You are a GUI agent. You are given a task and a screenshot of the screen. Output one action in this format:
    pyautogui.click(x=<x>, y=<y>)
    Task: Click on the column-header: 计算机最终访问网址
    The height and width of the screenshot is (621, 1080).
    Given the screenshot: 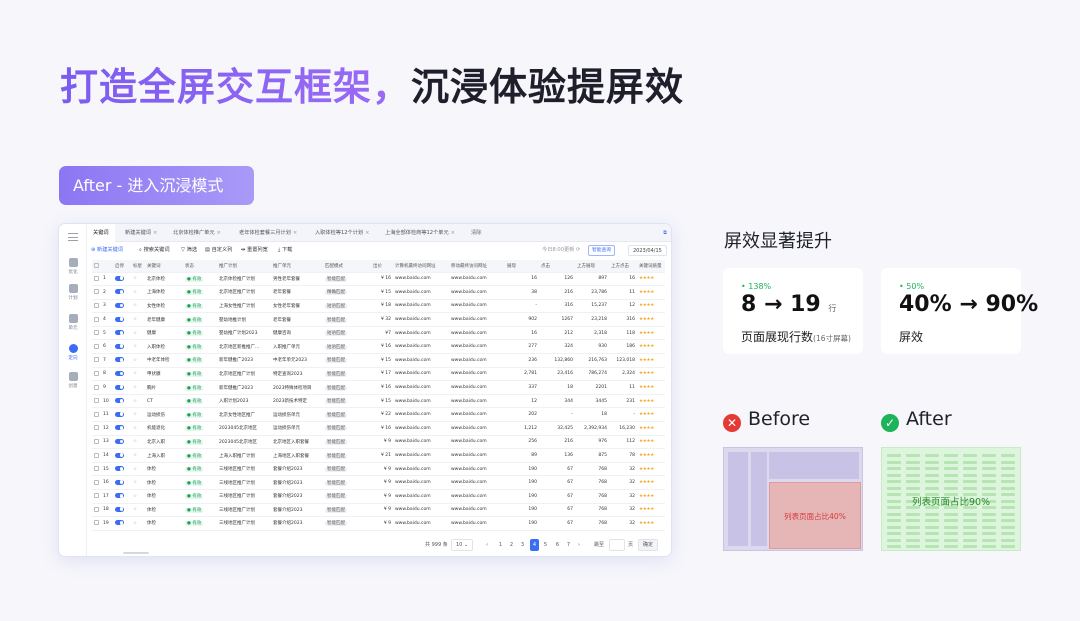 What is the action you would take?
    pyautogui.click(x=421, y=266)
    